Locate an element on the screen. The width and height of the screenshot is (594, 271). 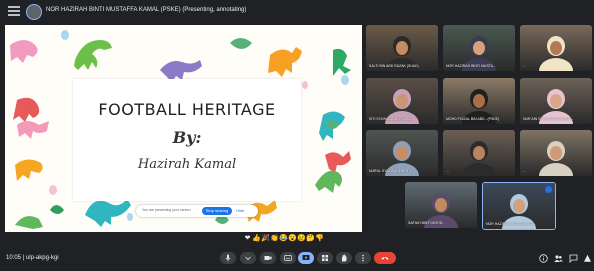
participant-name: SALTI BIN ABD RAZAK (SUAK) is located at coordinates (394, 66).